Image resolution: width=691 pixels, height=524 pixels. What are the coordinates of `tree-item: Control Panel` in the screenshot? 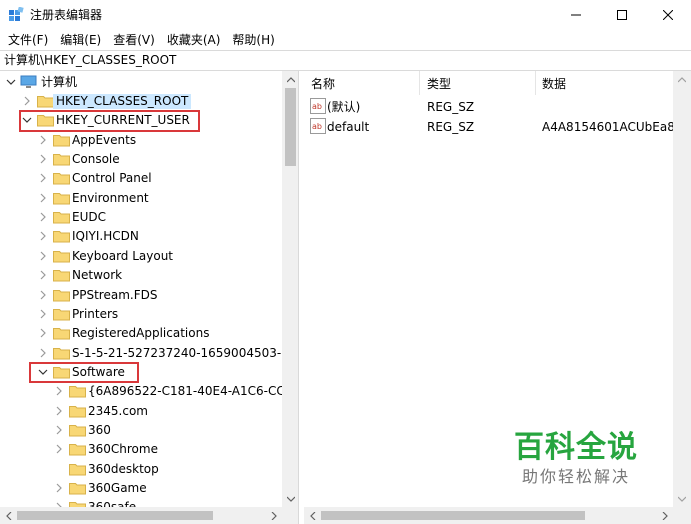 It's located at (141, 178).